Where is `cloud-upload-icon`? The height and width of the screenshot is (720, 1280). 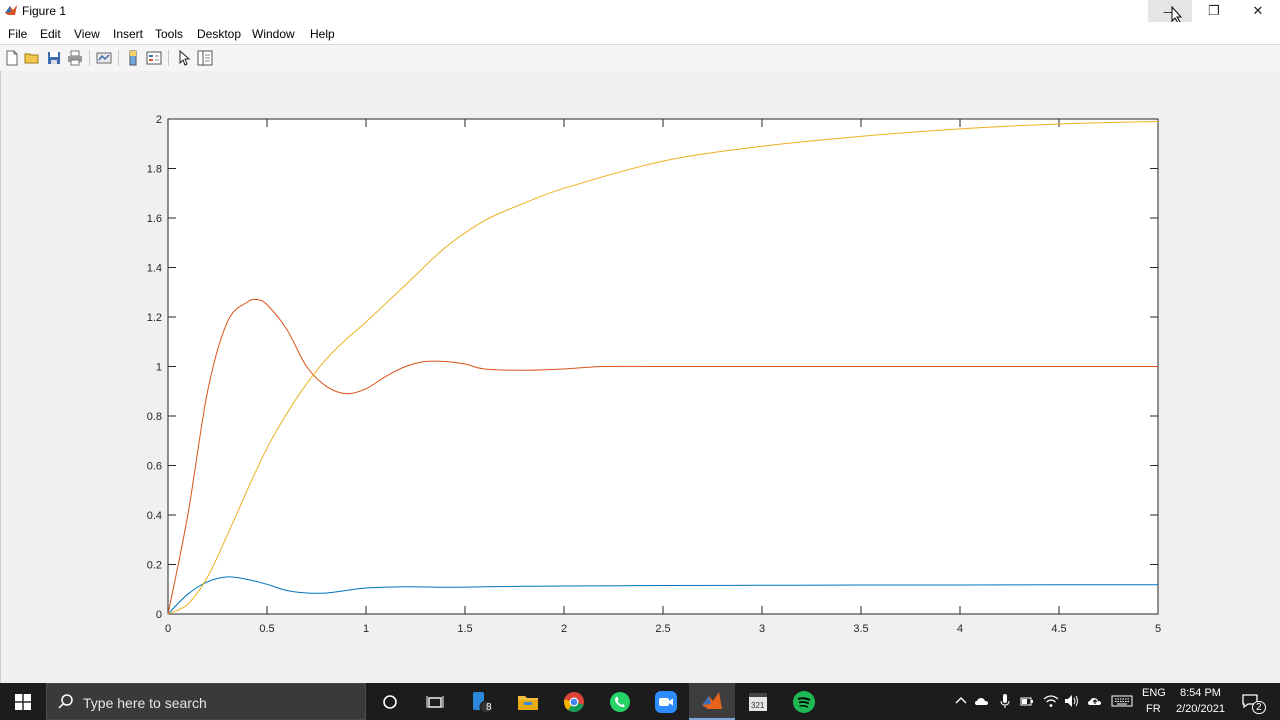
cloud-upload-icon is located at coordinates (1095, 701).